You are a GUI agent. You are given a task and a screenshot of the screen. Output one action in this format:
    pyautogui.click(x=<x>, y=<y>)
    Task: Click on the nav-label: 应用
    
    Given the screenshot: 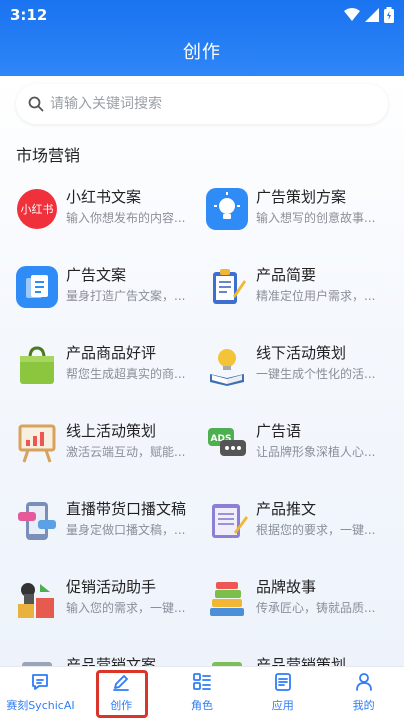 What is the action you would take?
    pyautogui.click(x=282, y=705)
    